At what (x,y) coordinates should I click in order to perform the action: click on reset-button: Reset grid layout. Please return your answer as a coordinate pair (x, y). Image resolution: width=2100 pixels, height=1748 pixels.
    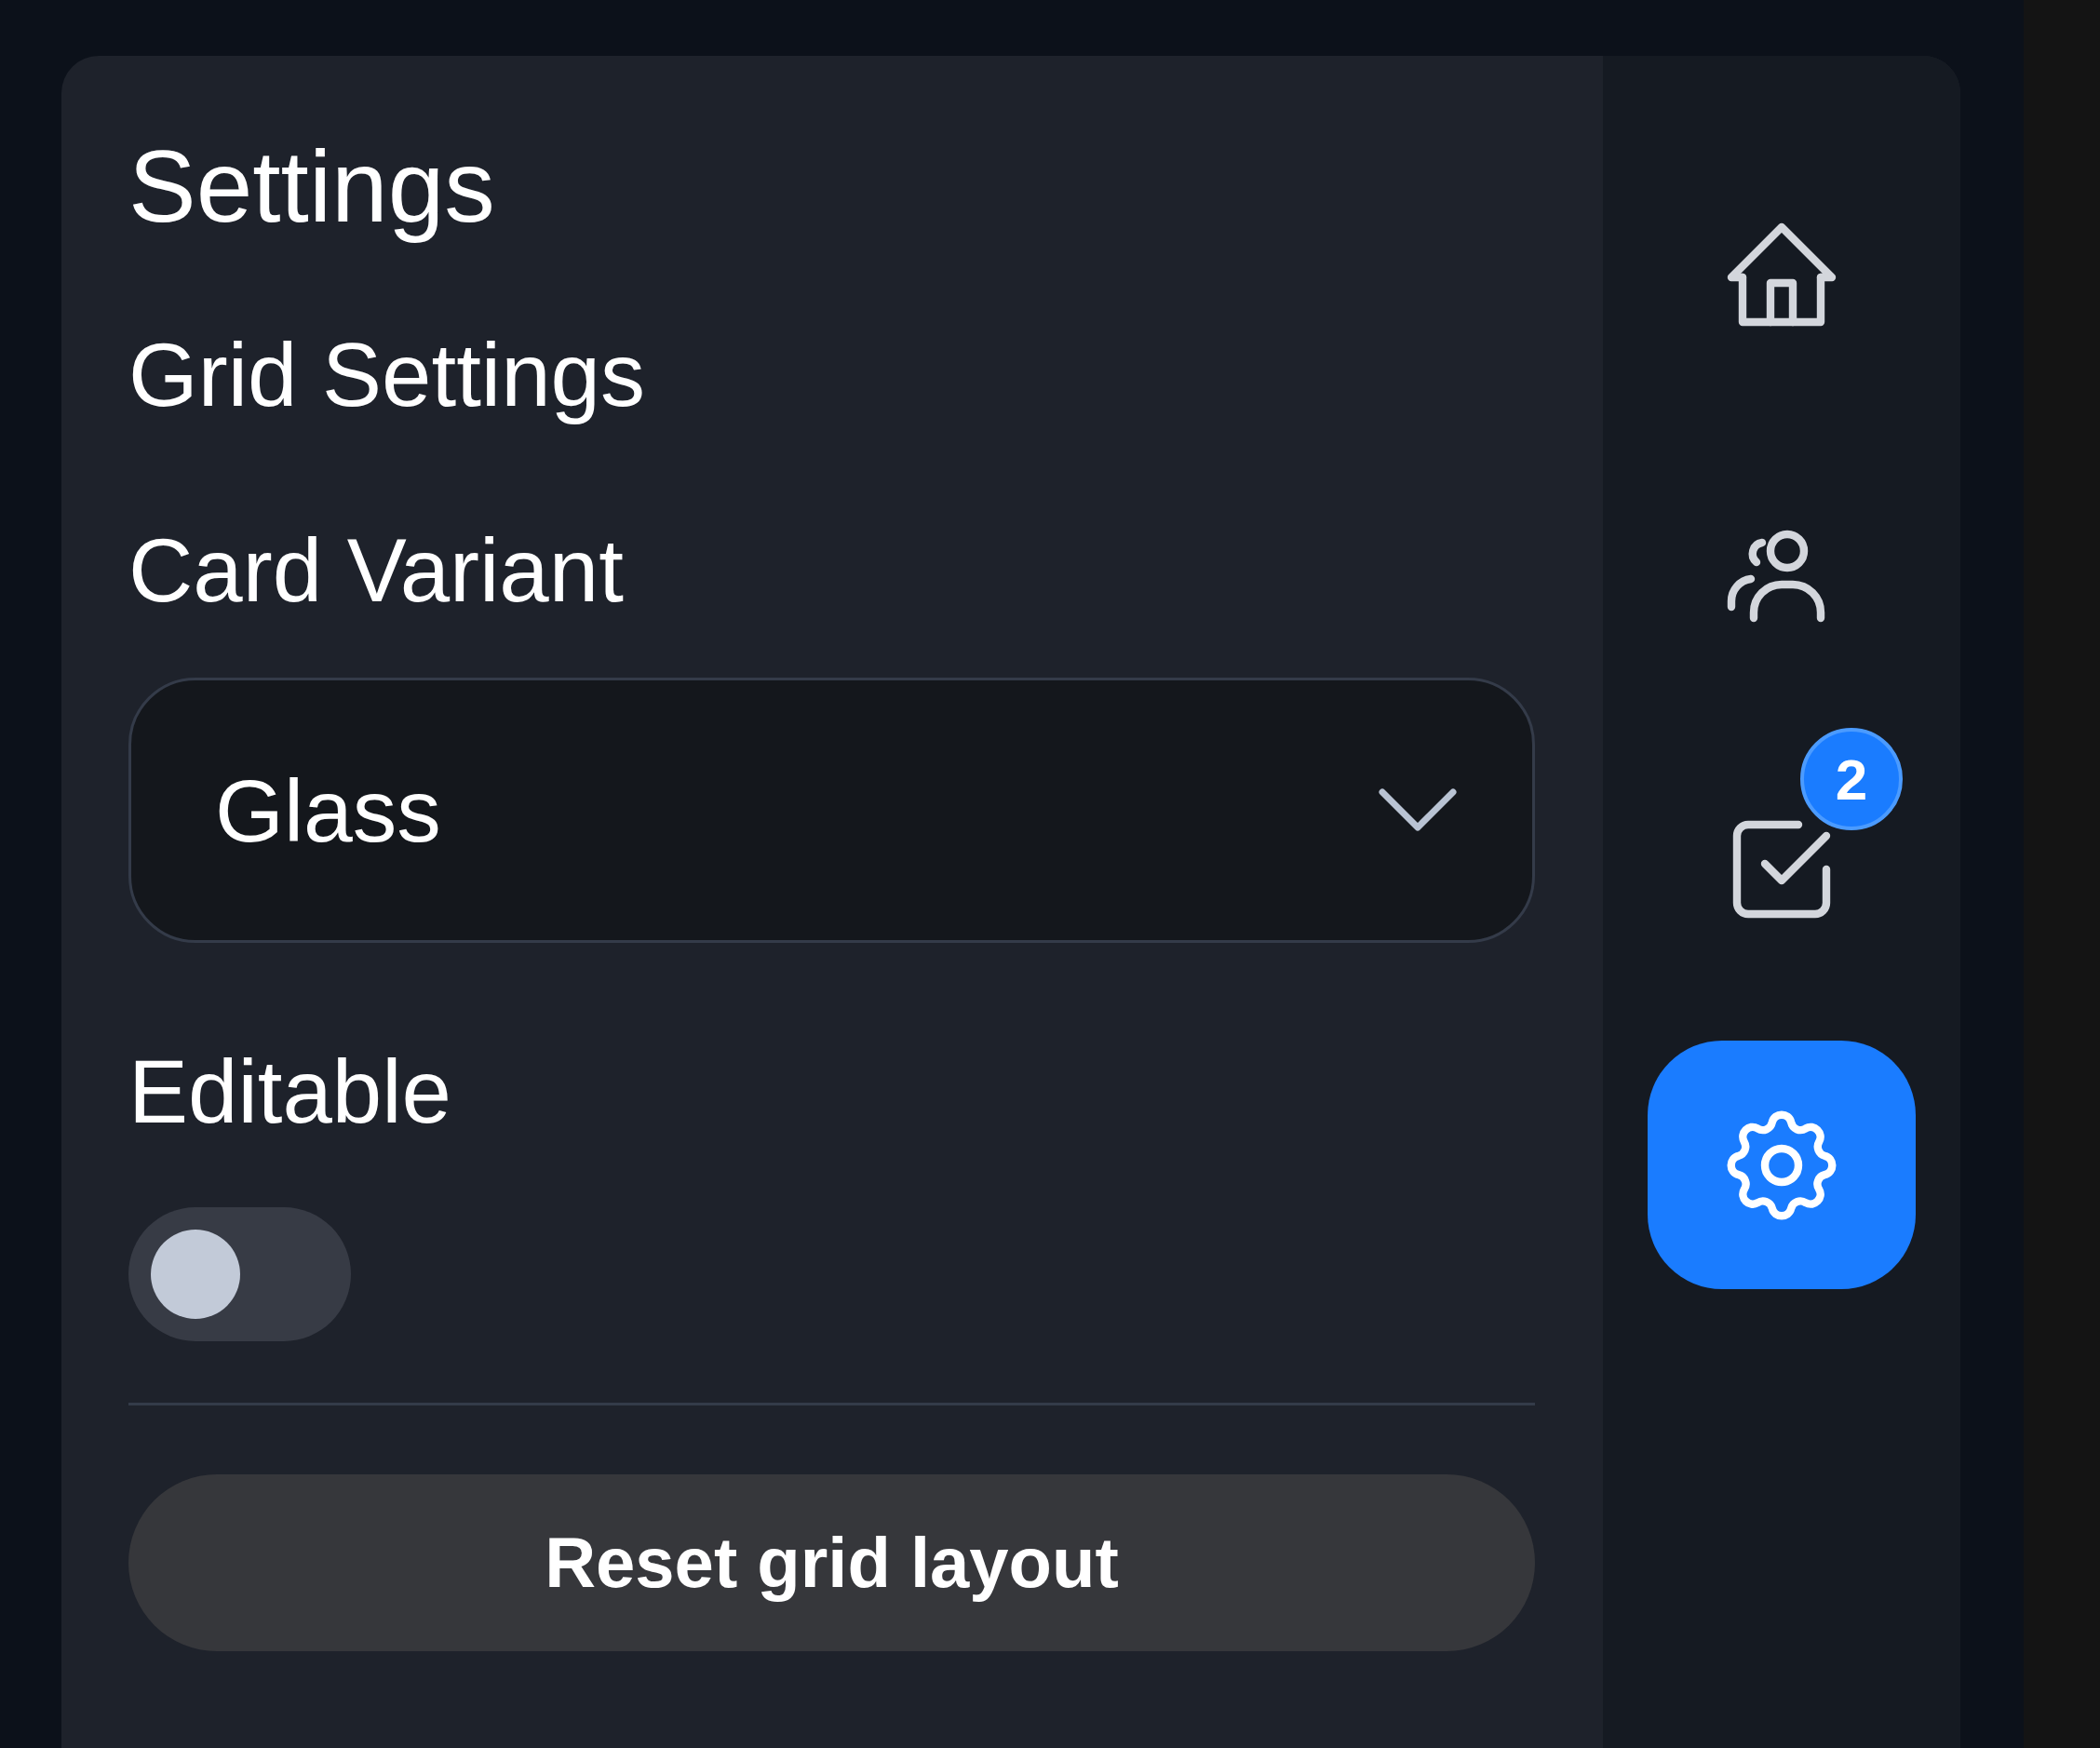
    Looking at the image, I should click on (831, 1563).